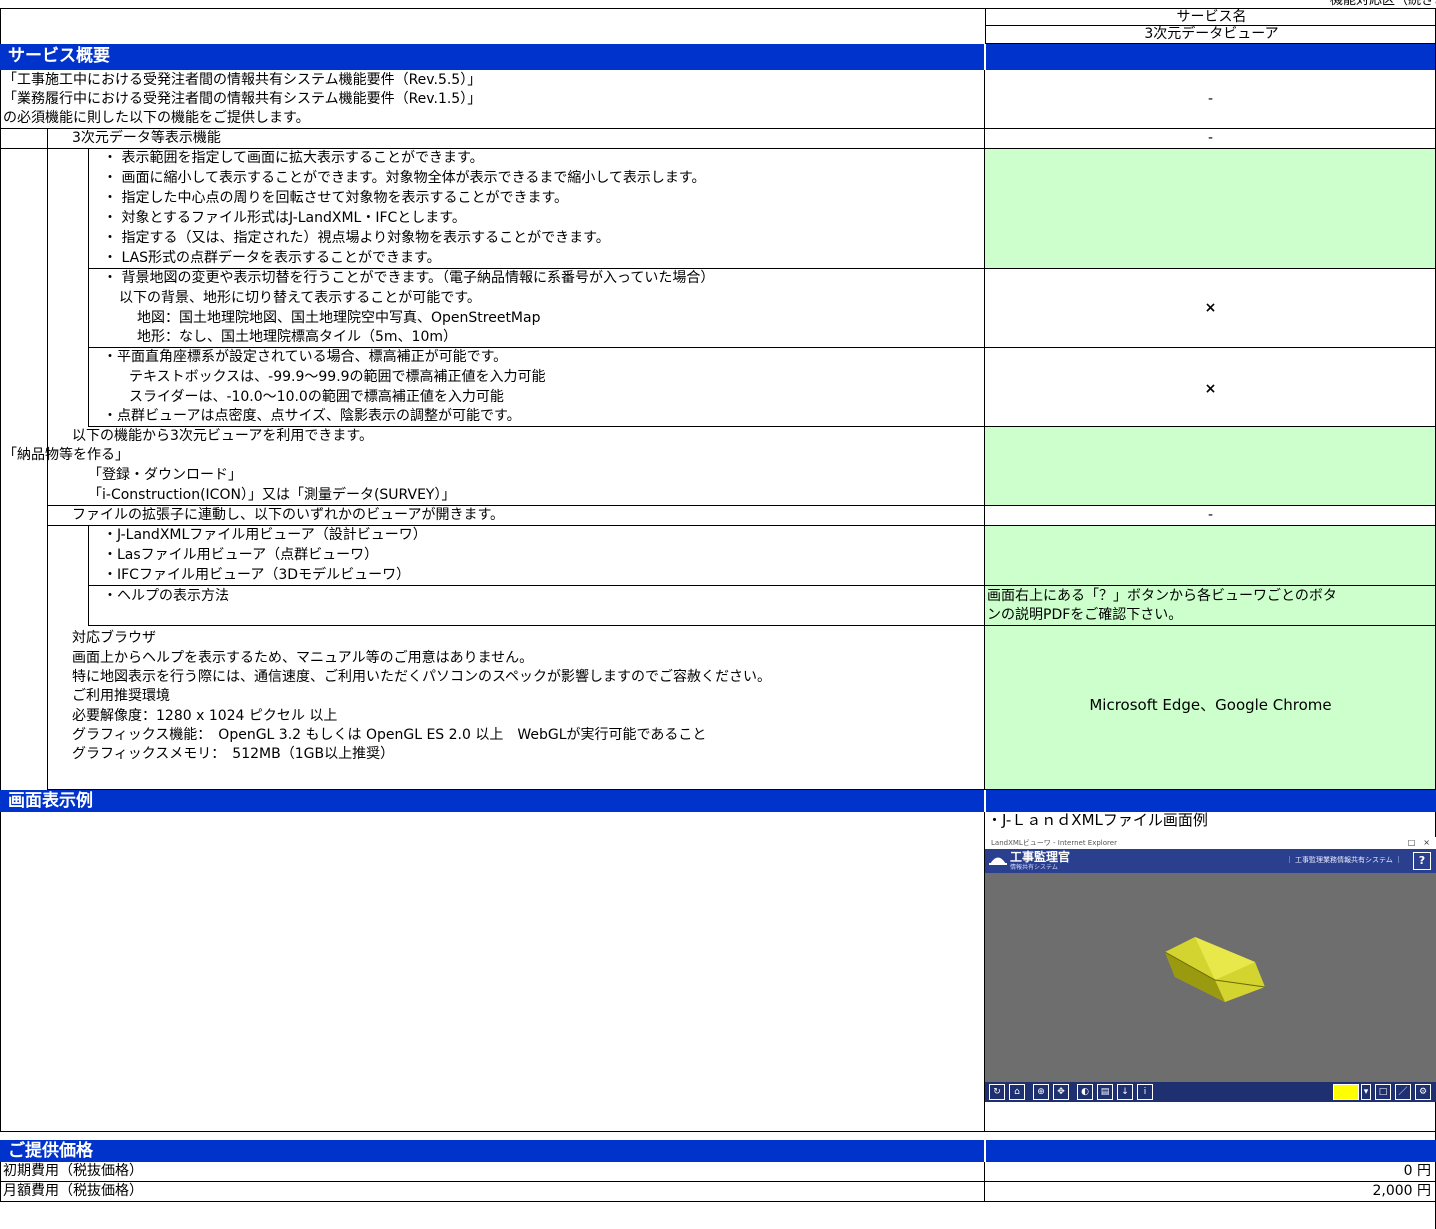 The width and height of the screenshot is (1436, 1229). Describe the element at coordinates (1423, 1092) in the screenshot. I see `settings-tool-icon: ⚙` at that location.